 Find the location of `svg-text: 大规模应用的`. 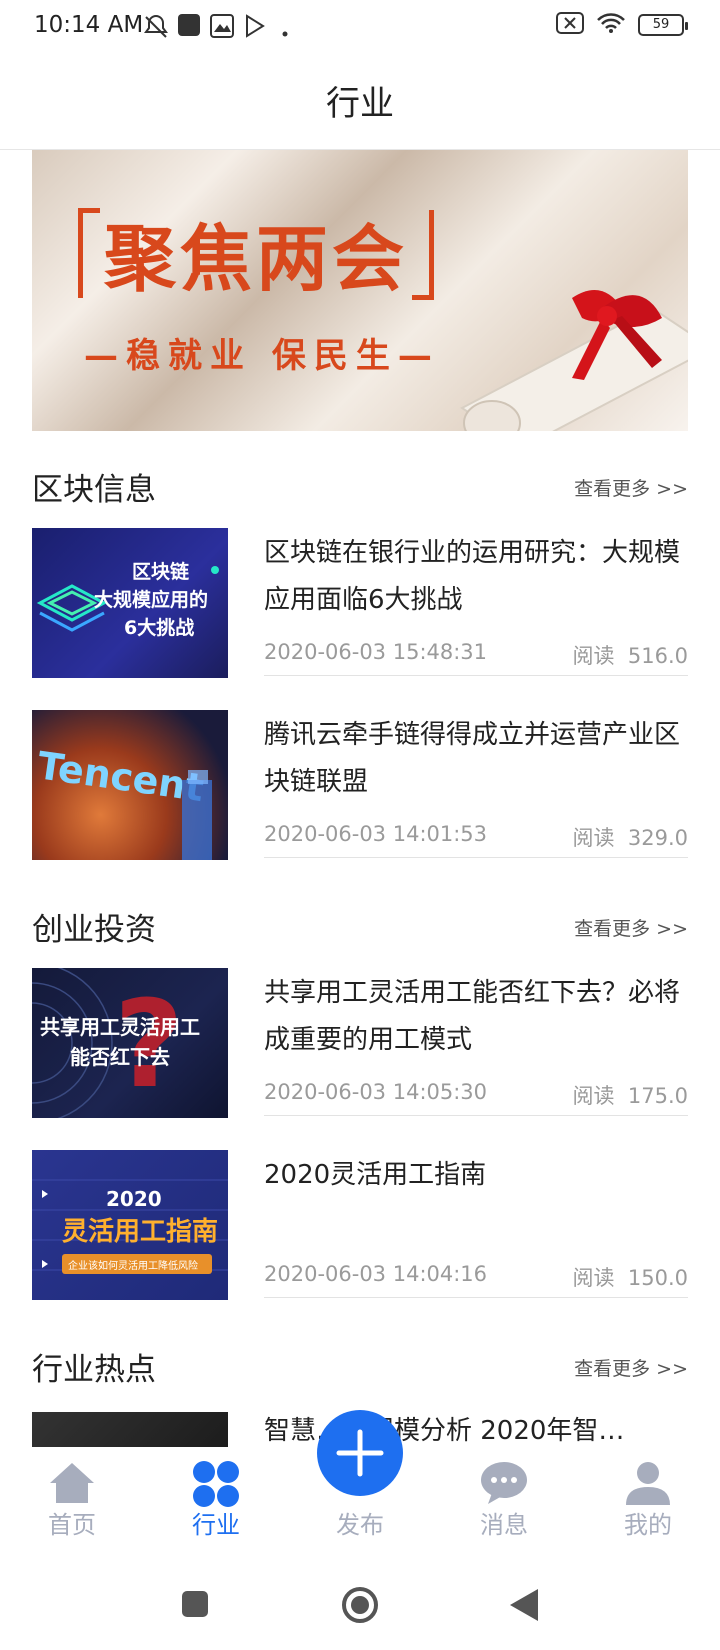

svg-text: 大规模应用的 is located at coordinates (151, 599).